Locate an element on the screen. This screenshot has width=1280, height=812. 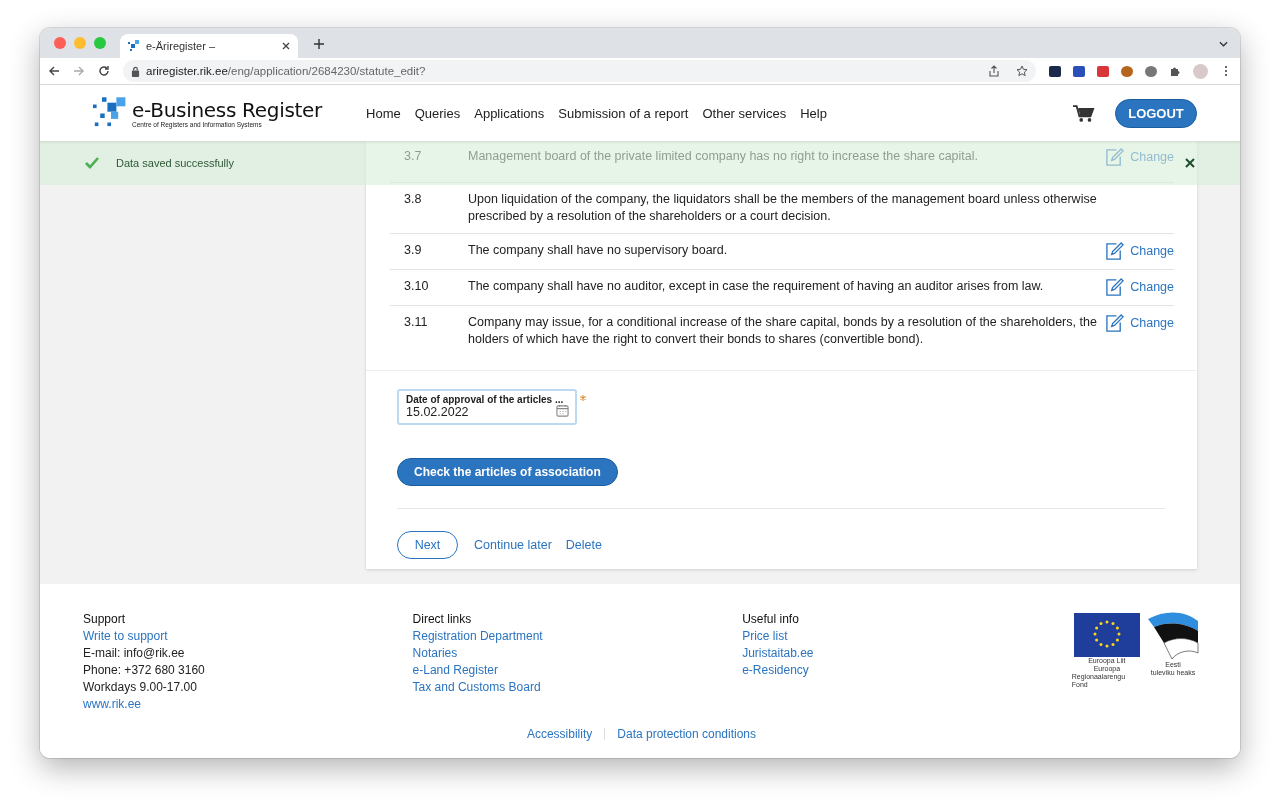
article-number: 3.10 is located at coordinates (416, 286).